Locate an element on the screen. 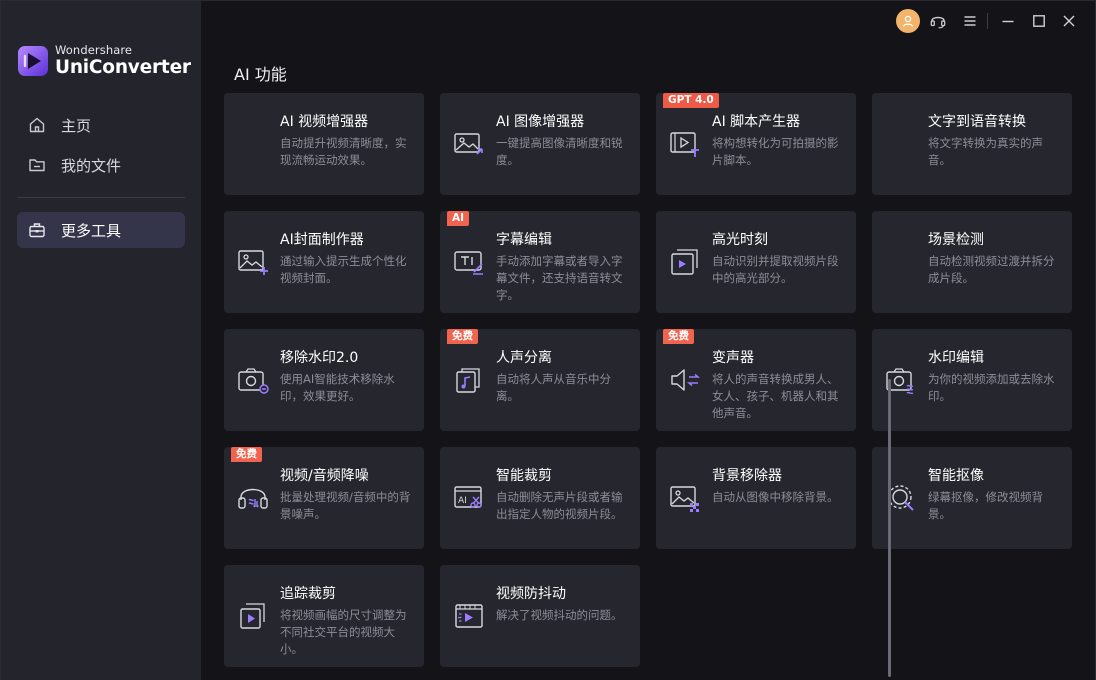 The height and width of the screenshot is (680, 1096). vocal-remover-icon is located at coordinates (469, 380).